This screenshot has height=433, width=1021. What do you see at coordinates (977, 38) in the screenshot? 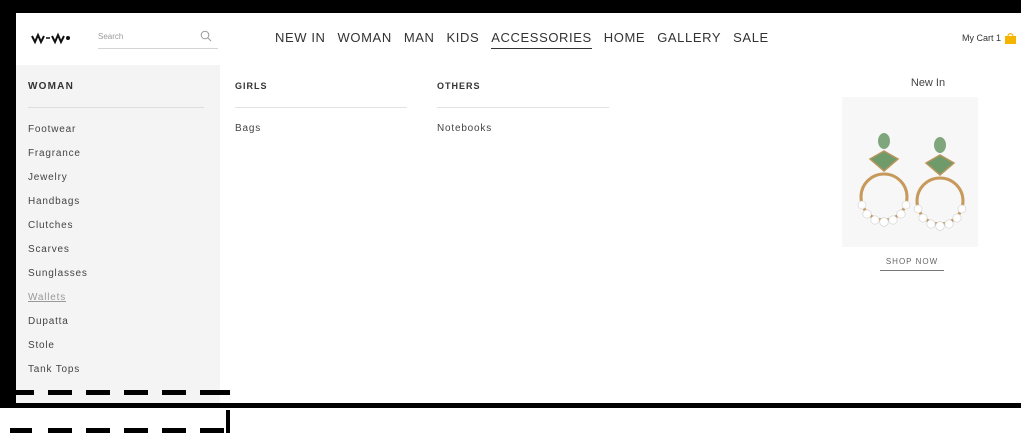
I see `cart-label: My Cart` at bounding box center [977, 38].